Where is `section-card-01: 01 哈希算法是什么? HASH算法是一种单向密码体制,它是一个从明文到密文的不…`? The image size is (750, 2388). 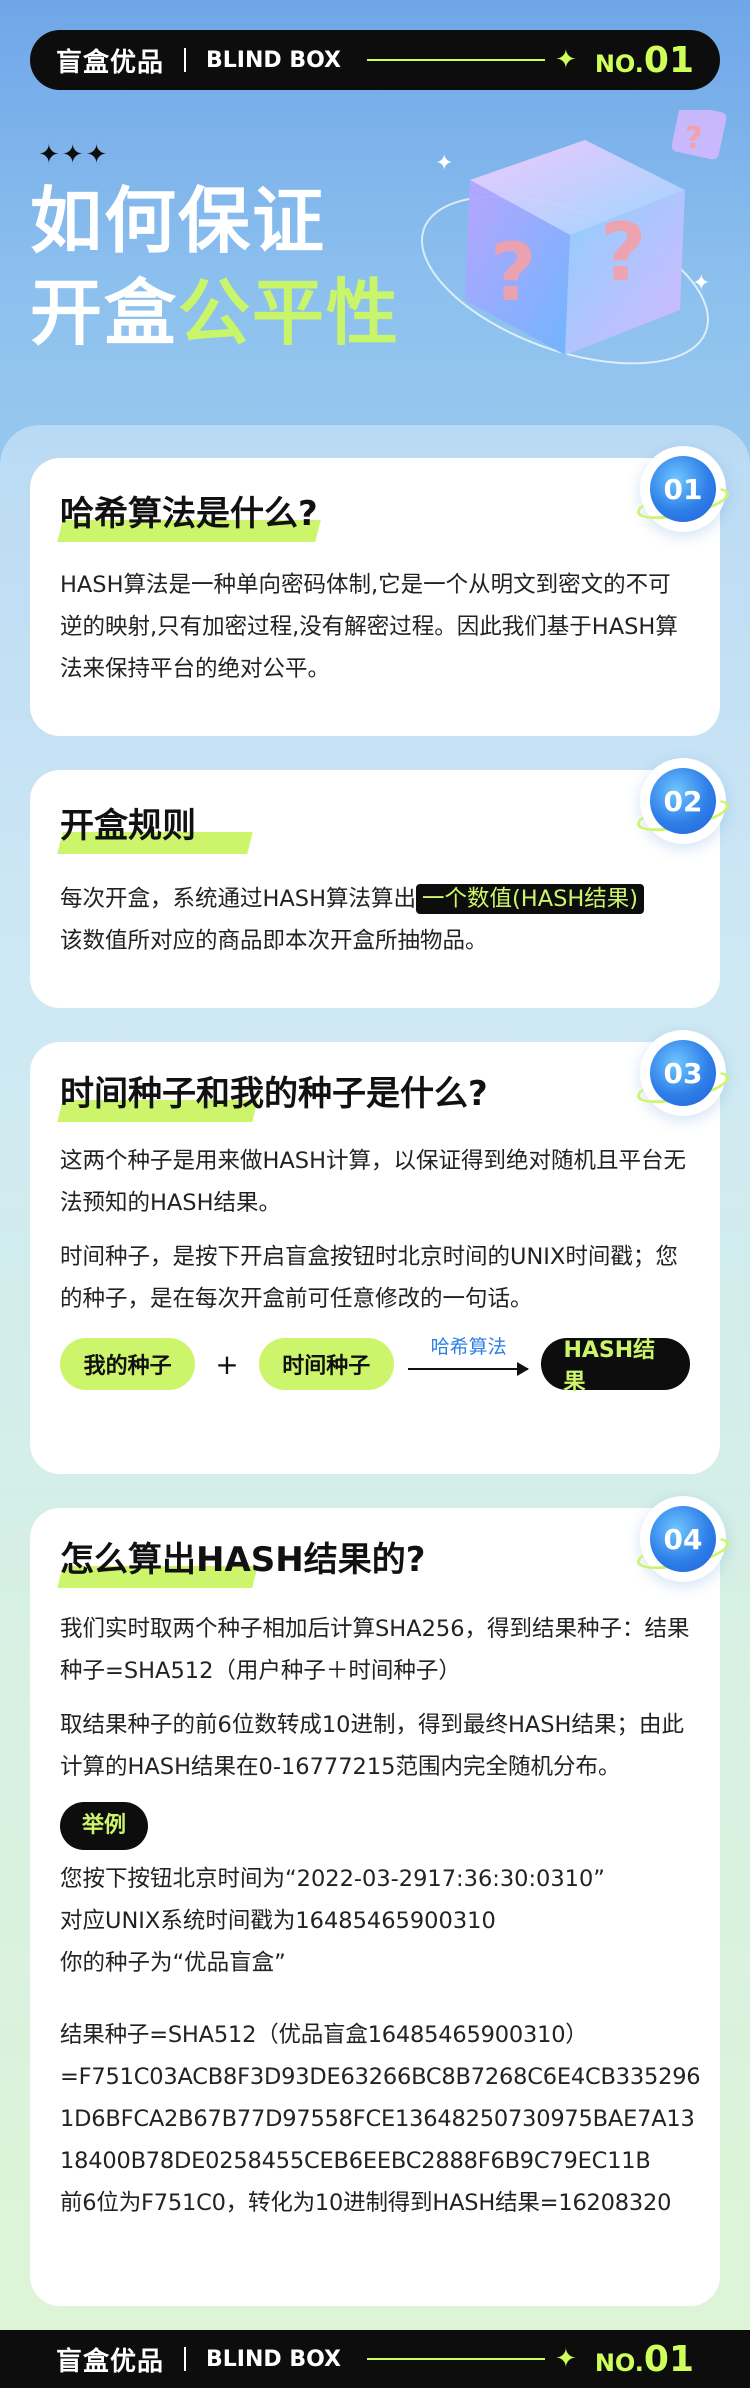
section-card-01: 01 哈希算法是什么? HASH算法是一种单向密码体制,它是一个从明文到密文的不… is located at coordinates (381, 591).